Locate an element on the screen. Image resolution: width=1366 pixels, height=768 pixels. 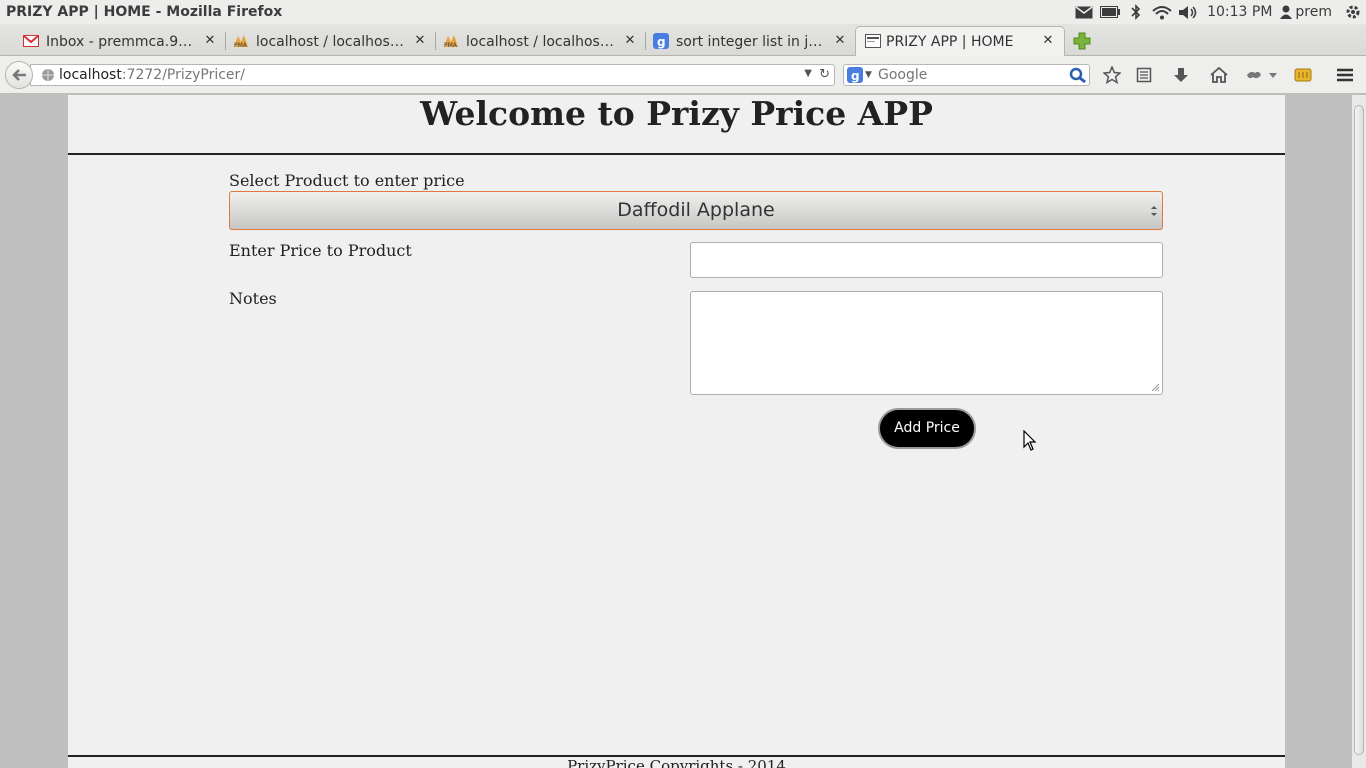
product-select: Daffodil Applane is located at coordinates (696, 210).